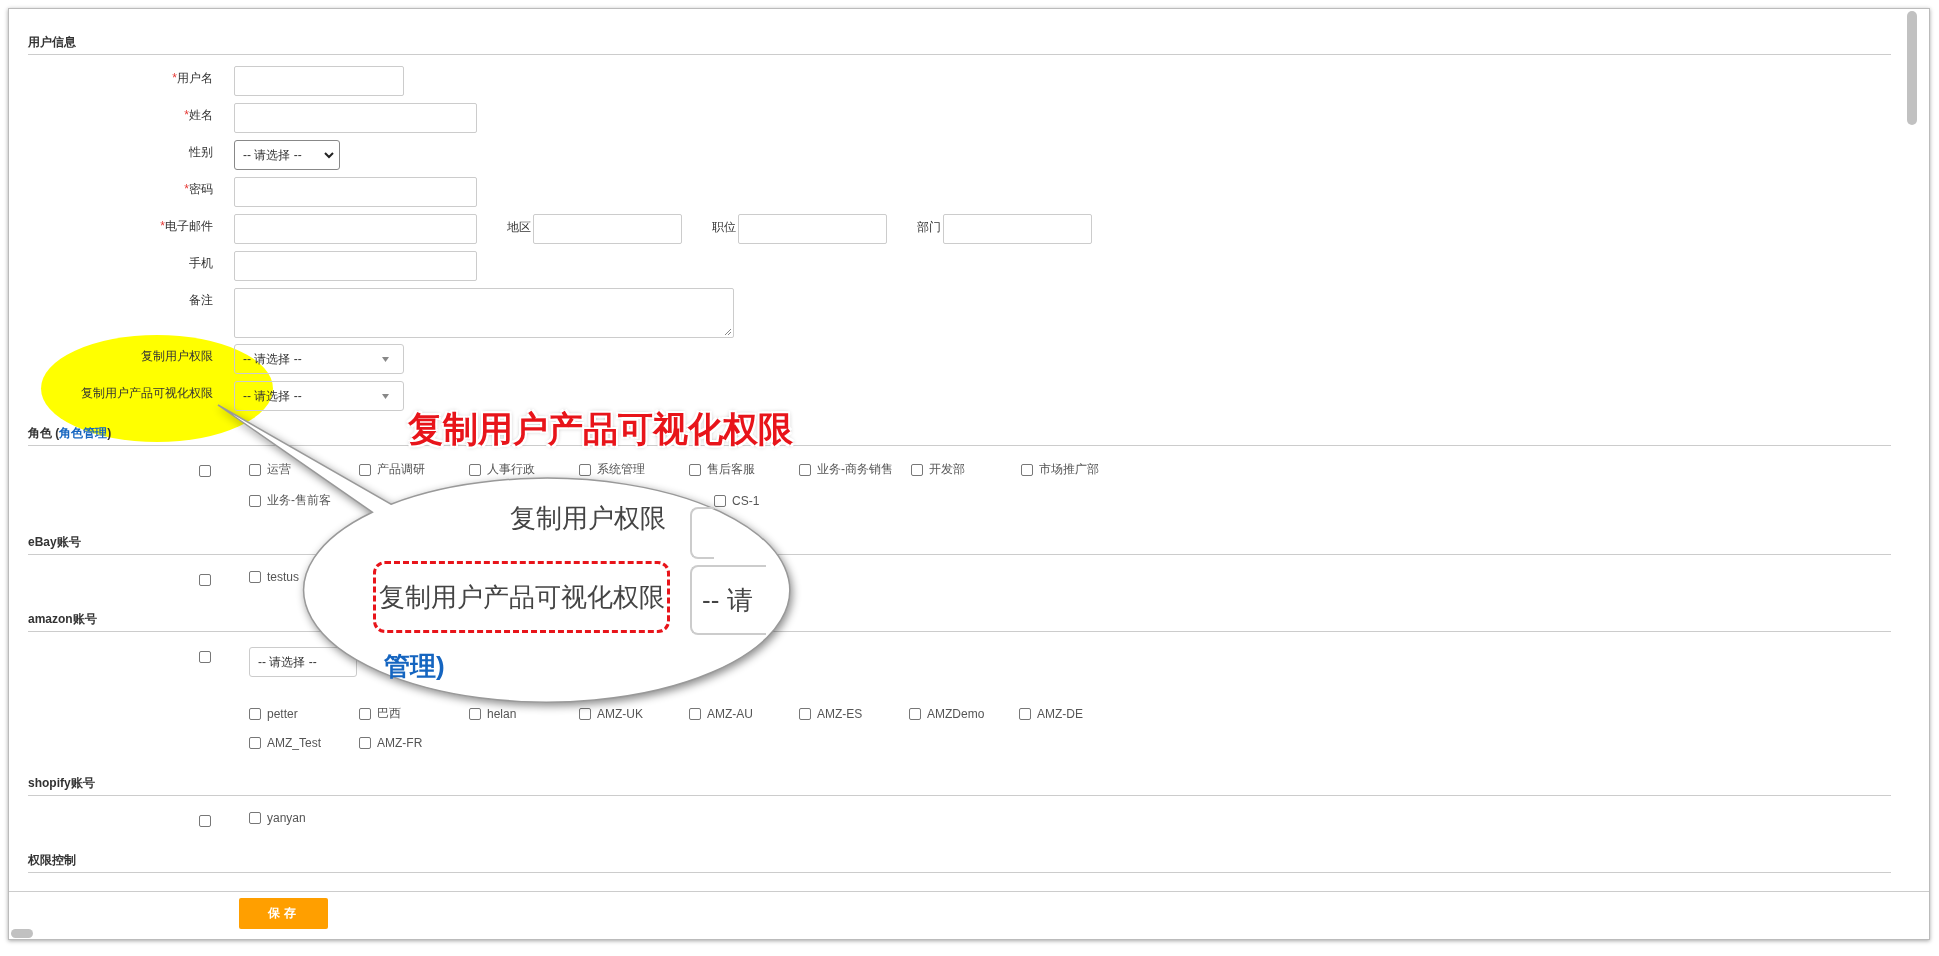  What do you see at coordinates (484, 313) in the screenshot?
I see `textarea-field` at bounding box center [484, 313].